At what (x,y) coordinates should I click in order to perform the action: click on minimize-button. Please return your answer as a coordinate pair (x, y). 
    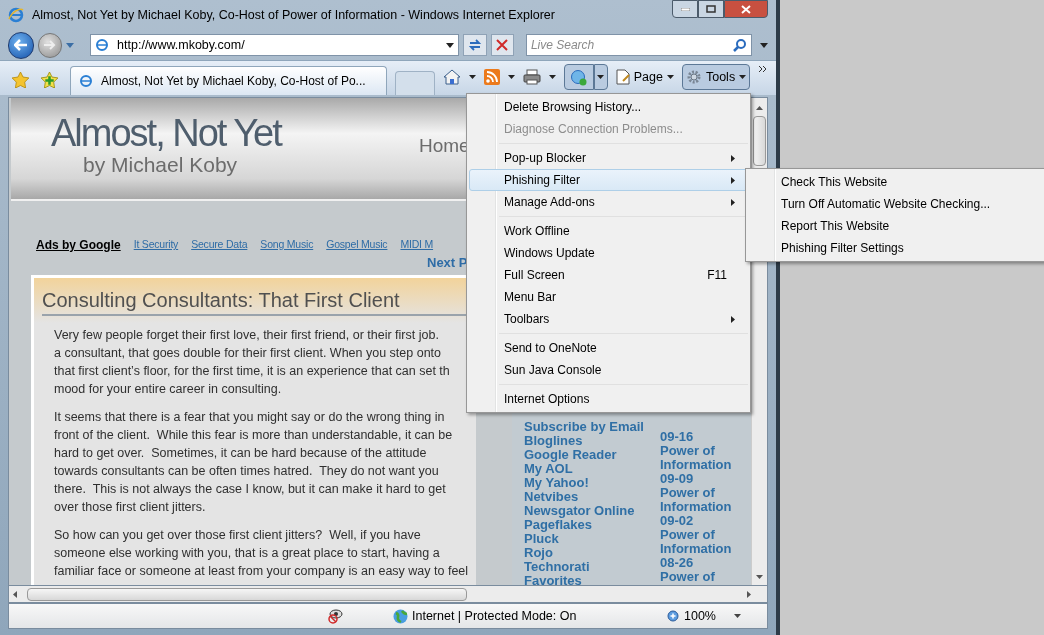
    Looking at the image, I should click on (685, 9).